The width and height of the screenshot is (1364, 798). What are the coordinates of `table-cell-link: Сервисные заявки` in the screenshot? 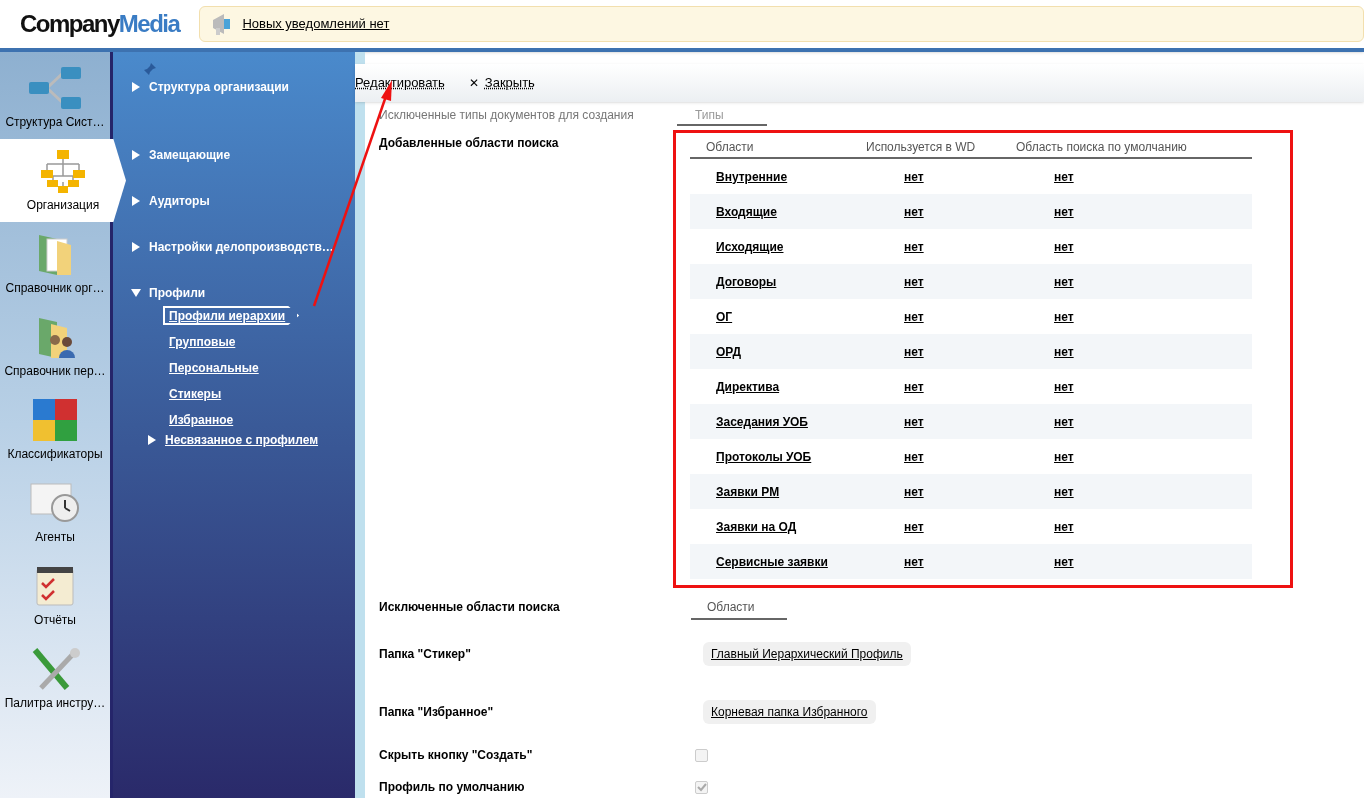 It's located at (810, 561).